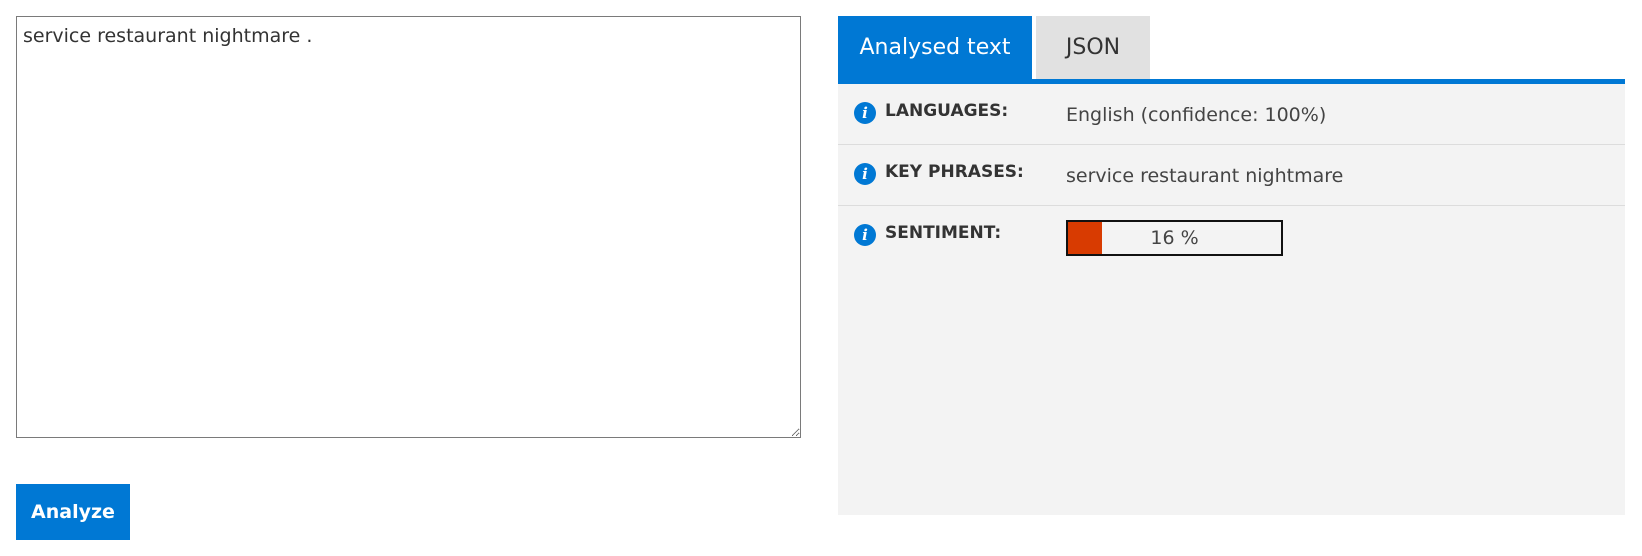 This screenshot has height=556, width=1642. I want to click on languages-row: i LANGUAGES: English (confidence: 100%), so click(1231, 114).